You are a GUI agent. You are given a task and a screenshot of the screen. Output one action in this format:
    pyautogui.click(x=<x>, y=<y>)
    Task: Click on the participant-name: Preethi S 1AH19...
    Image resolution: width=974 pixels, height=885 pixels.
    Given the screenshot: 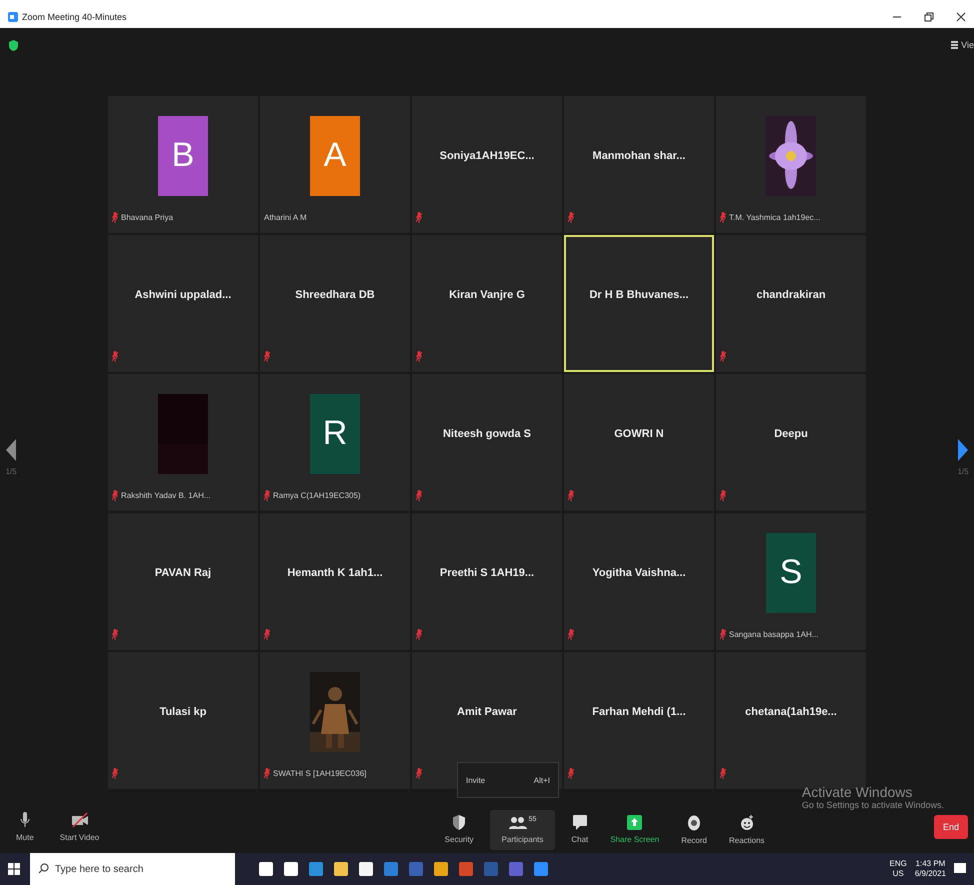 What is the action you would take?
    pyautogui.click(x=487, y=572)
    